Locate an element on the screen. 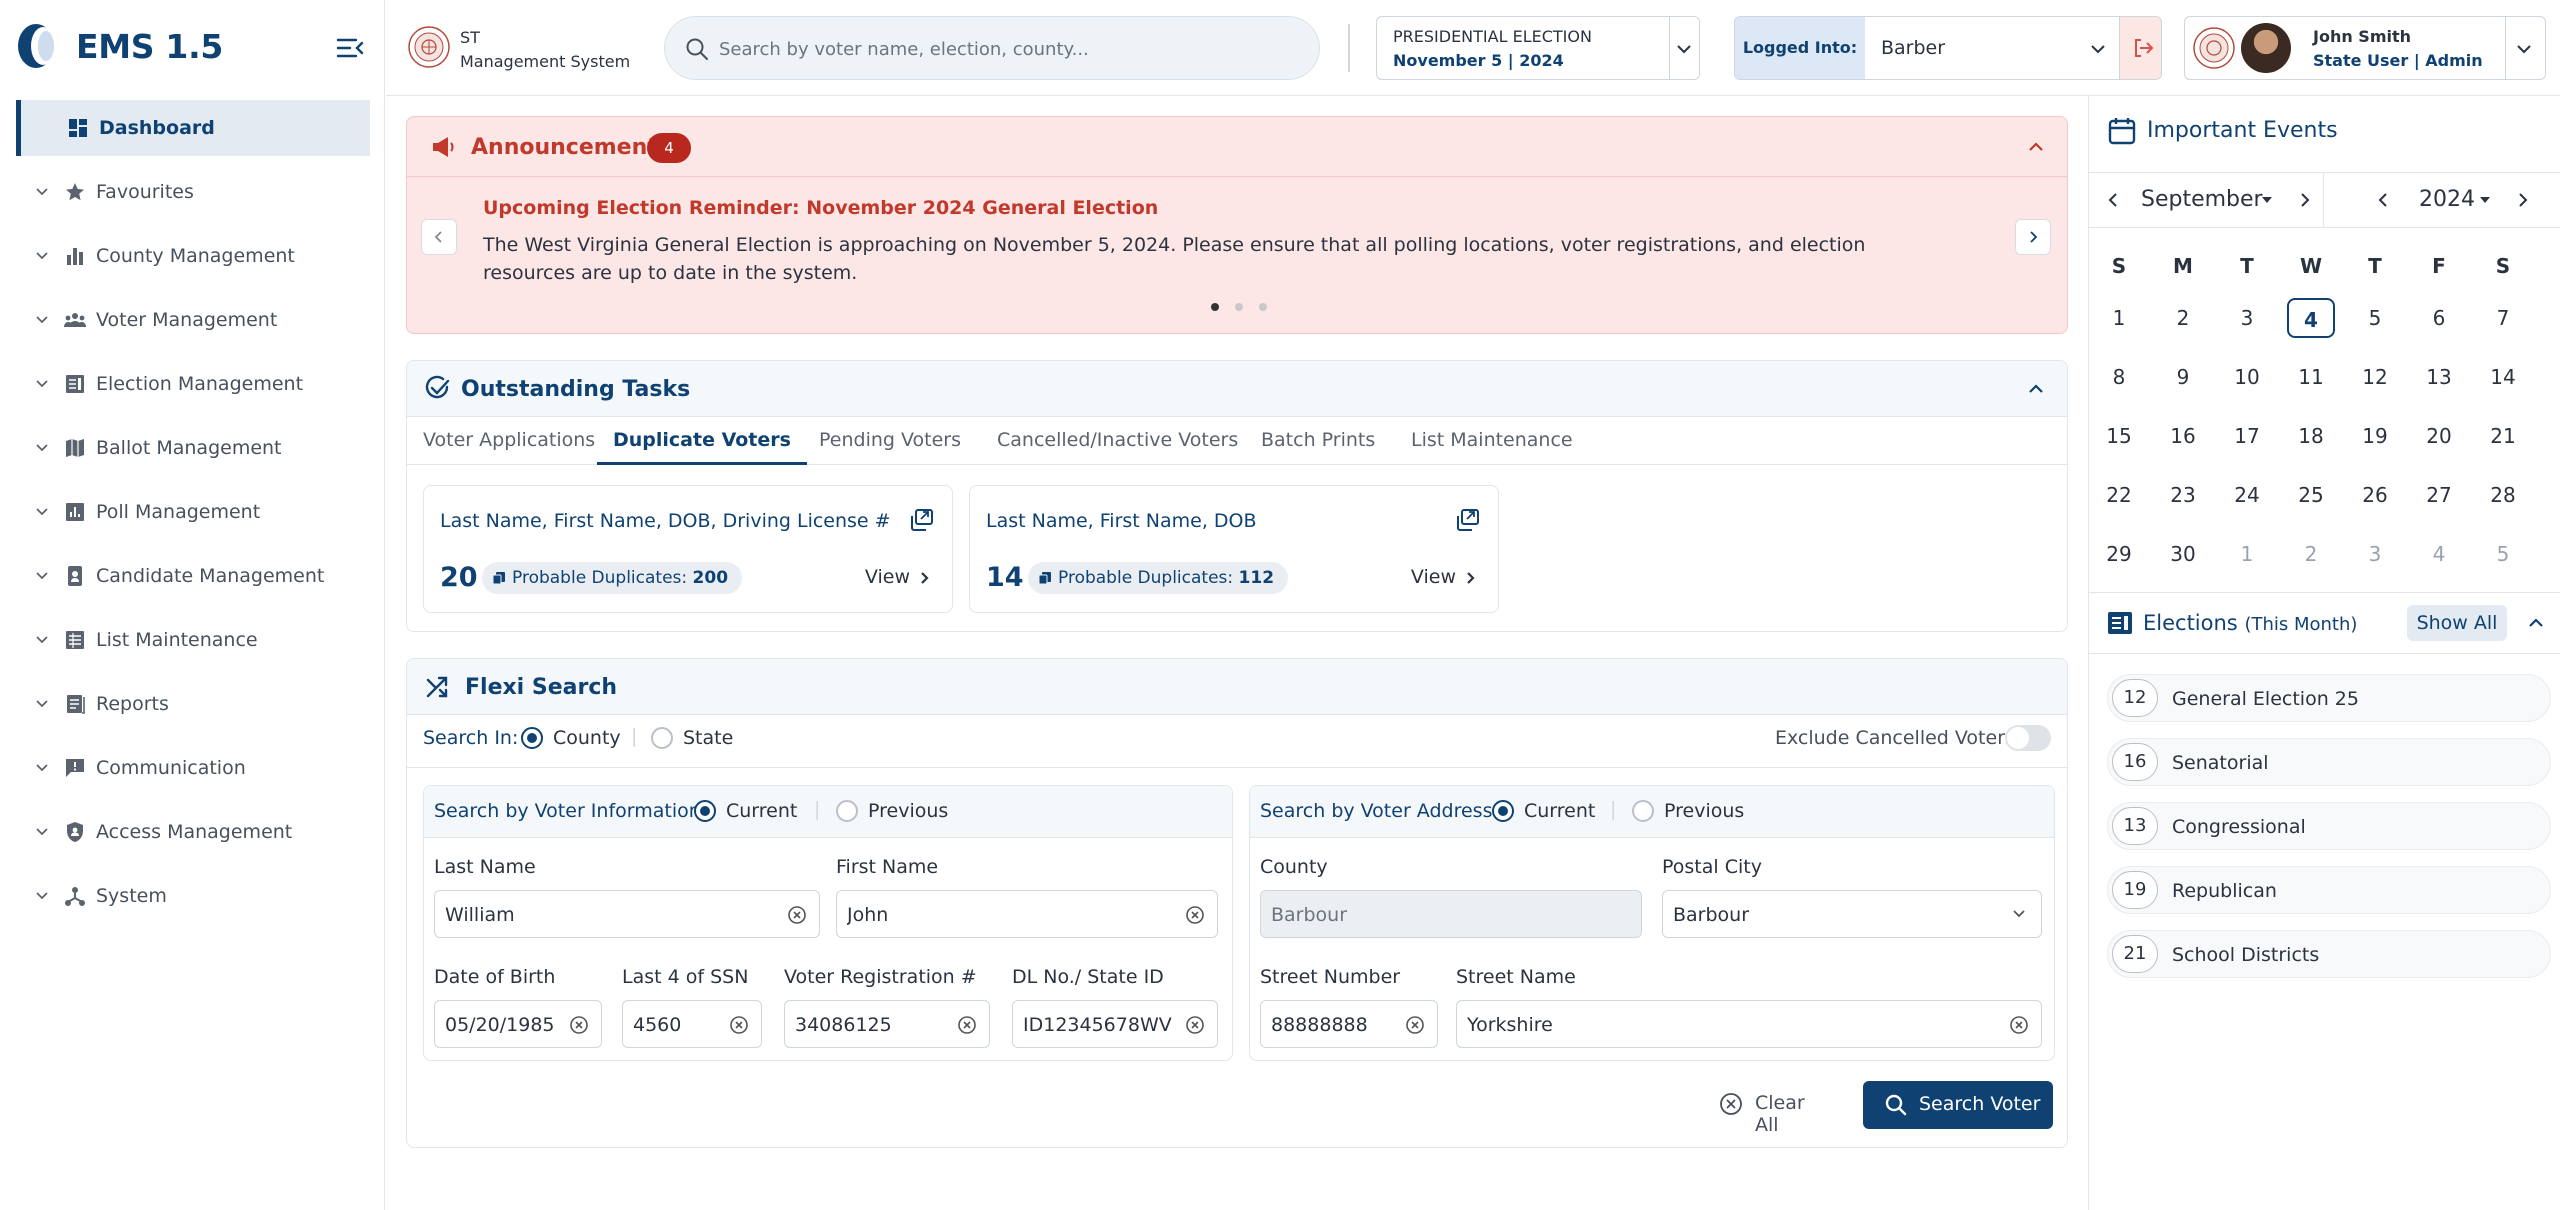  sidebar-item-list-maintenance: List Maintenance is located at coordinates (192, 640).